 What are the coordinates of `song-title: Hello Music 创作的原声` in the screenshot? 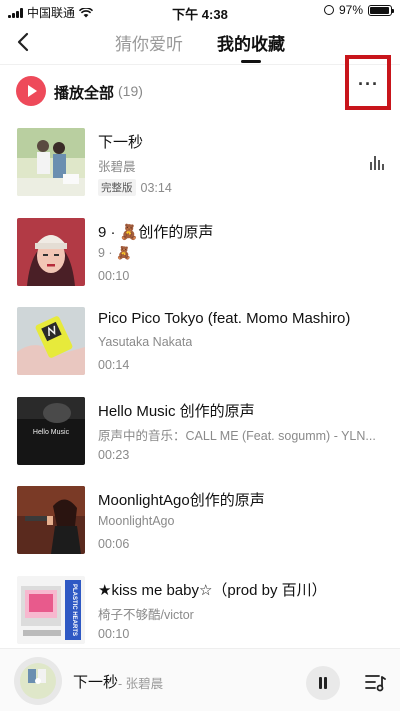 It's located at (176, 411).